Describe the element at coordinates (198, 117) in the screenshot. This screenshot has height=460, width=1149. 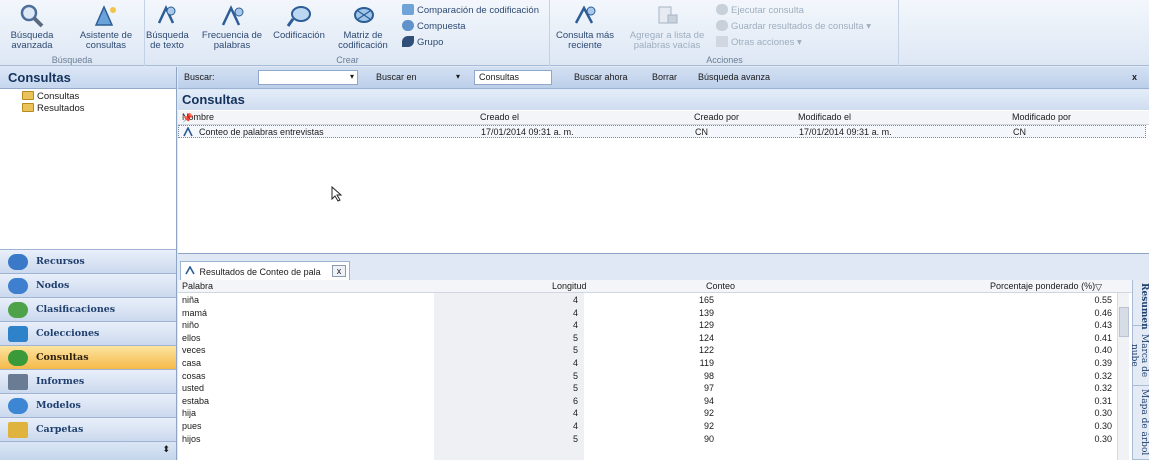
I see `column-header-name: 📌 Nombre` at that location.